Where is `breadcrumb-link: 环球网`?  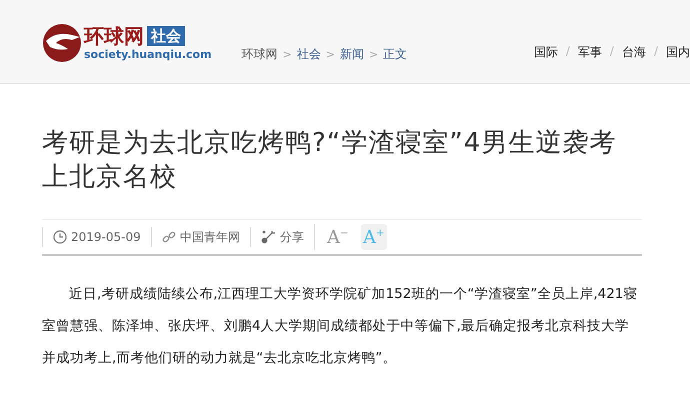 breadcrumb-link: 环球网 is located at coordinates (260, 54).